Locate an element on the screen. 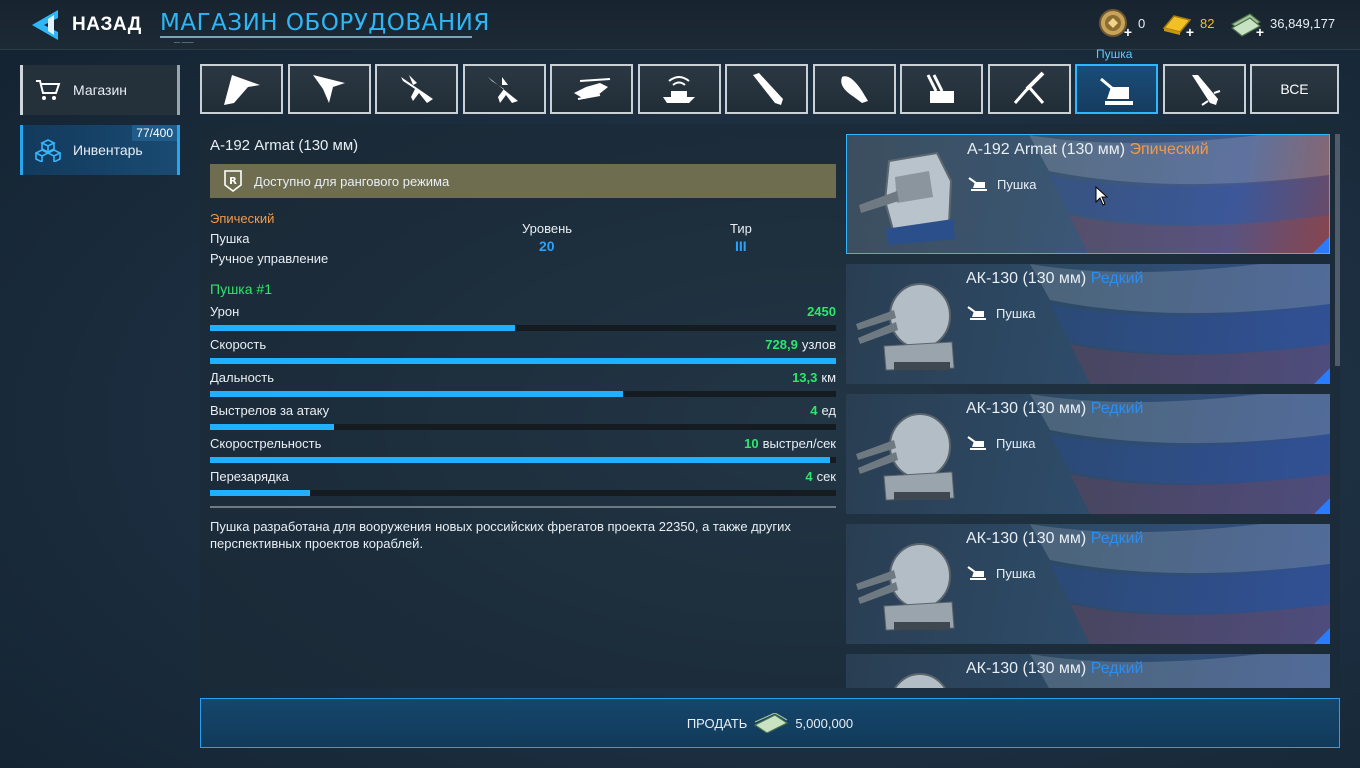  stat-name: Урон is located at coordinates (225, 311).